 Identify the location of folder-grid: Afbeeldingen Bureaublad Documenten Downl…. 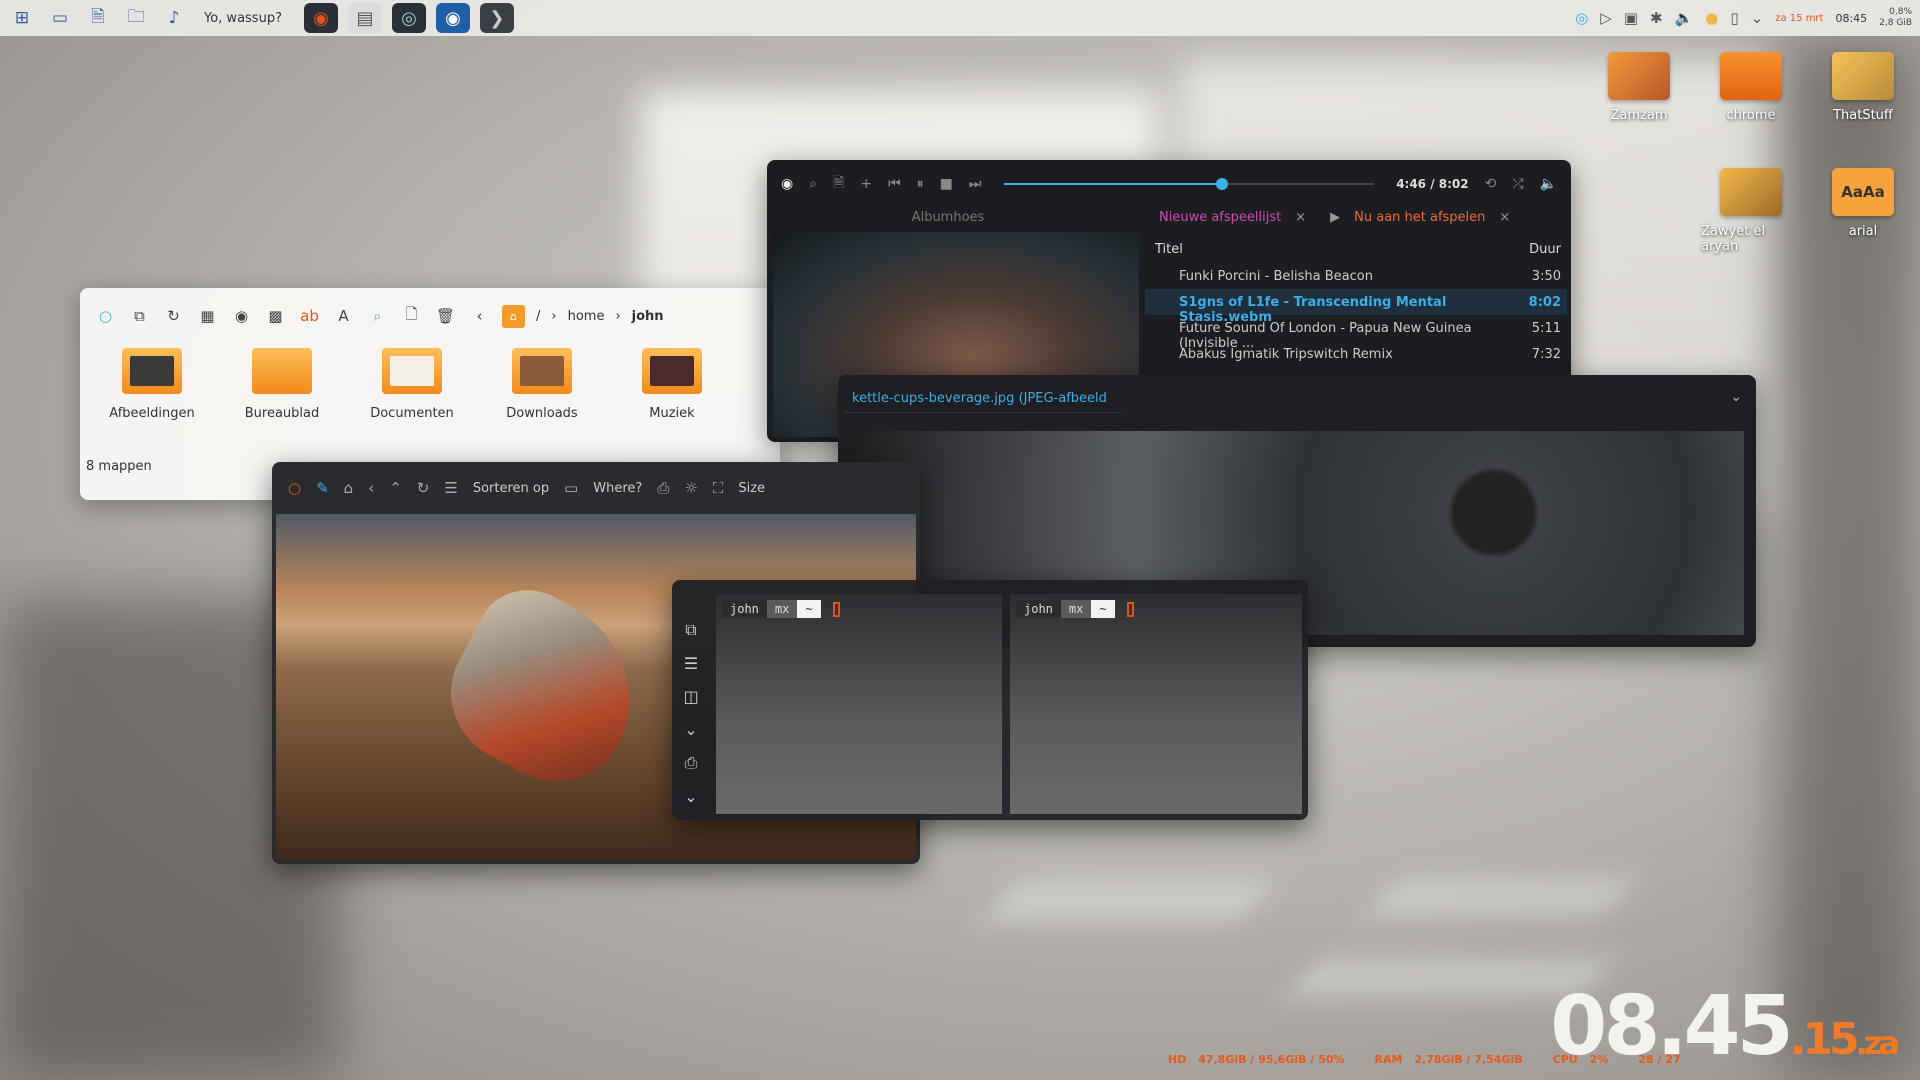
(430, 384).